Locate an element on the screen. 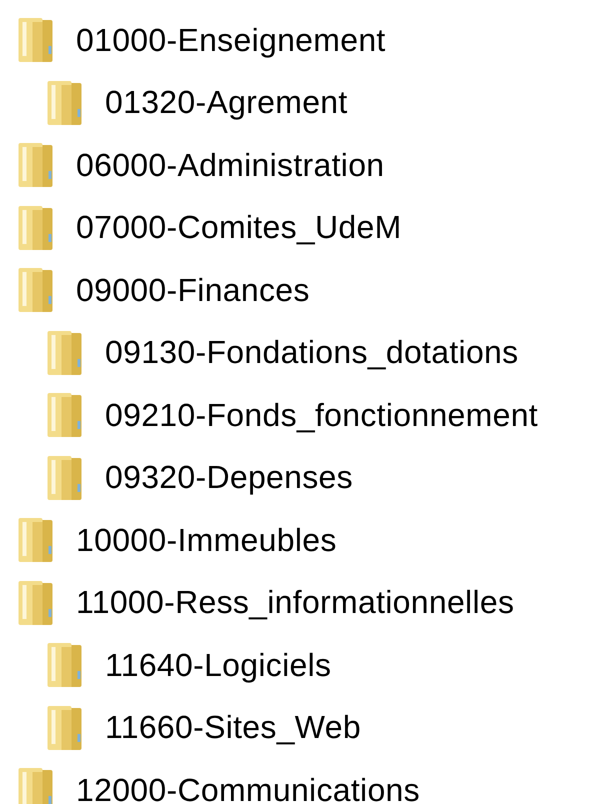 This screenshot has width=594, height=804. folder-name: 06000-Administration is located at coordinates (230, 165).